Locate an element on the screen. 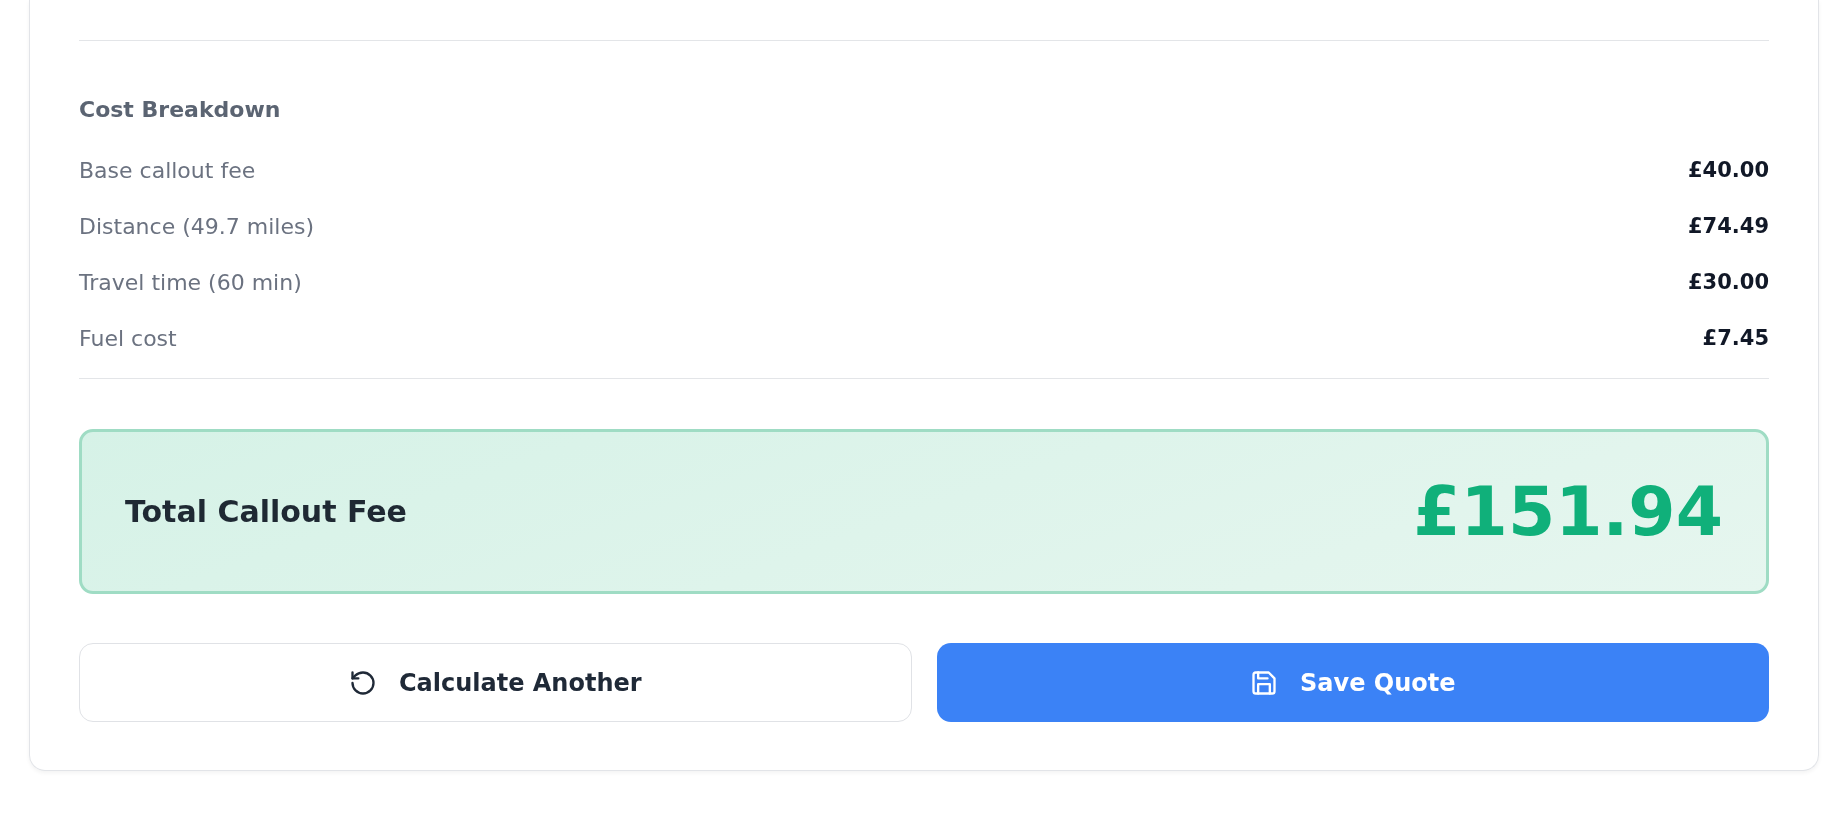 This screenshot has width=1843, height=822. total-label: Total Callout Fee is located at coordinates (266, 511).